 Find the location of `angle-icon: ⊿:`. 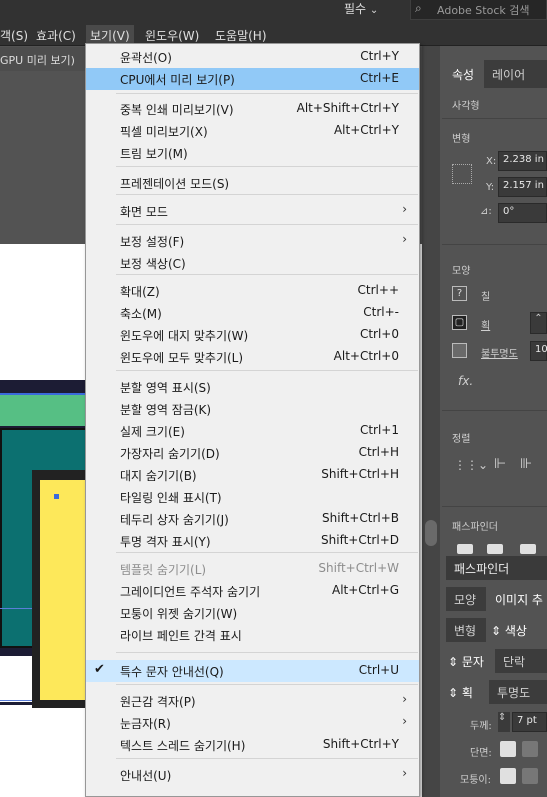

angle-icon: ⊿: is located at coordinates (486, 211).